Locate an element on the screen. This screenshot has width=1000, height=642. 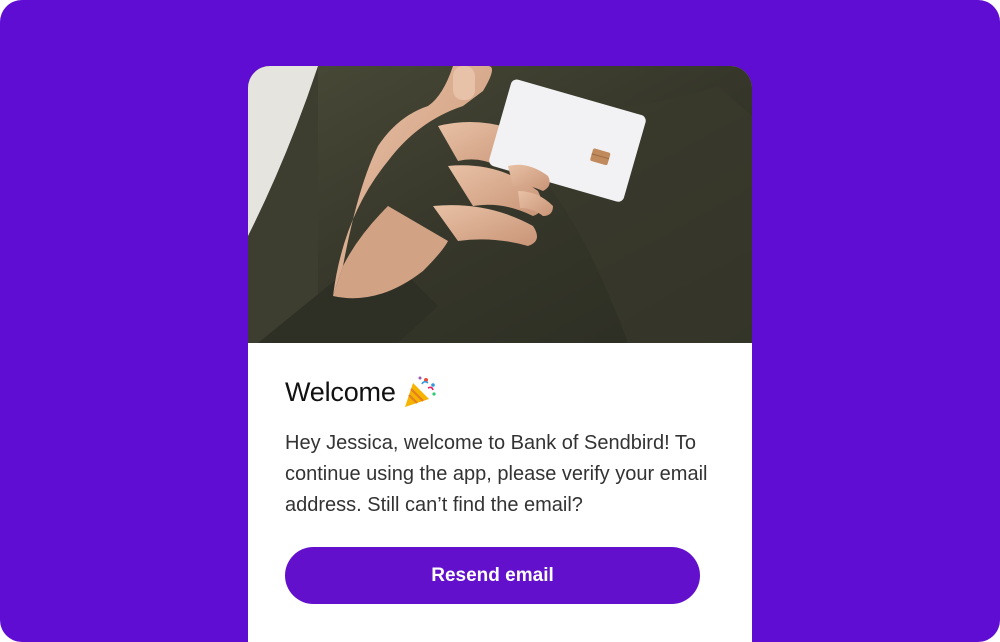
welcome-title: Welcome is located at coordinates (340, 391).